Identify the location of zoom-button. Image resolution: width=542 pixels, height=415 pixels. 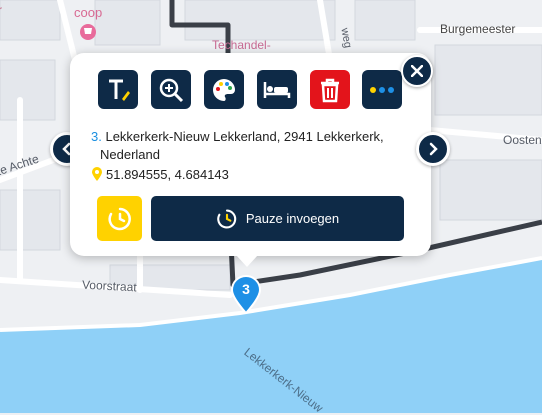
(171, 89).